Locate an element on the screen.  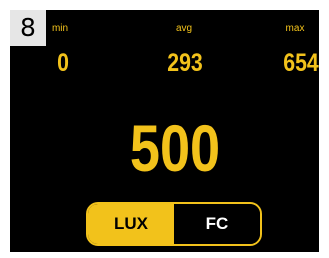
current-reading: 500 is located at coordinates (175, 148).